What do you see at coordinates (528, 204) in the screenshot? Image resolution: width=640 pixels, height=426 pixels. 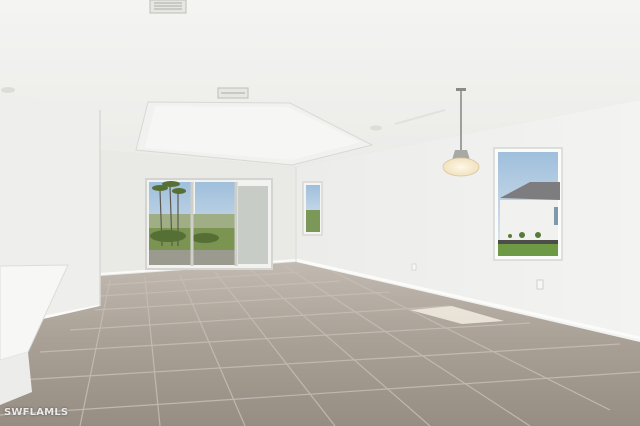 I see `right-window` at bounding box center [528, 204].